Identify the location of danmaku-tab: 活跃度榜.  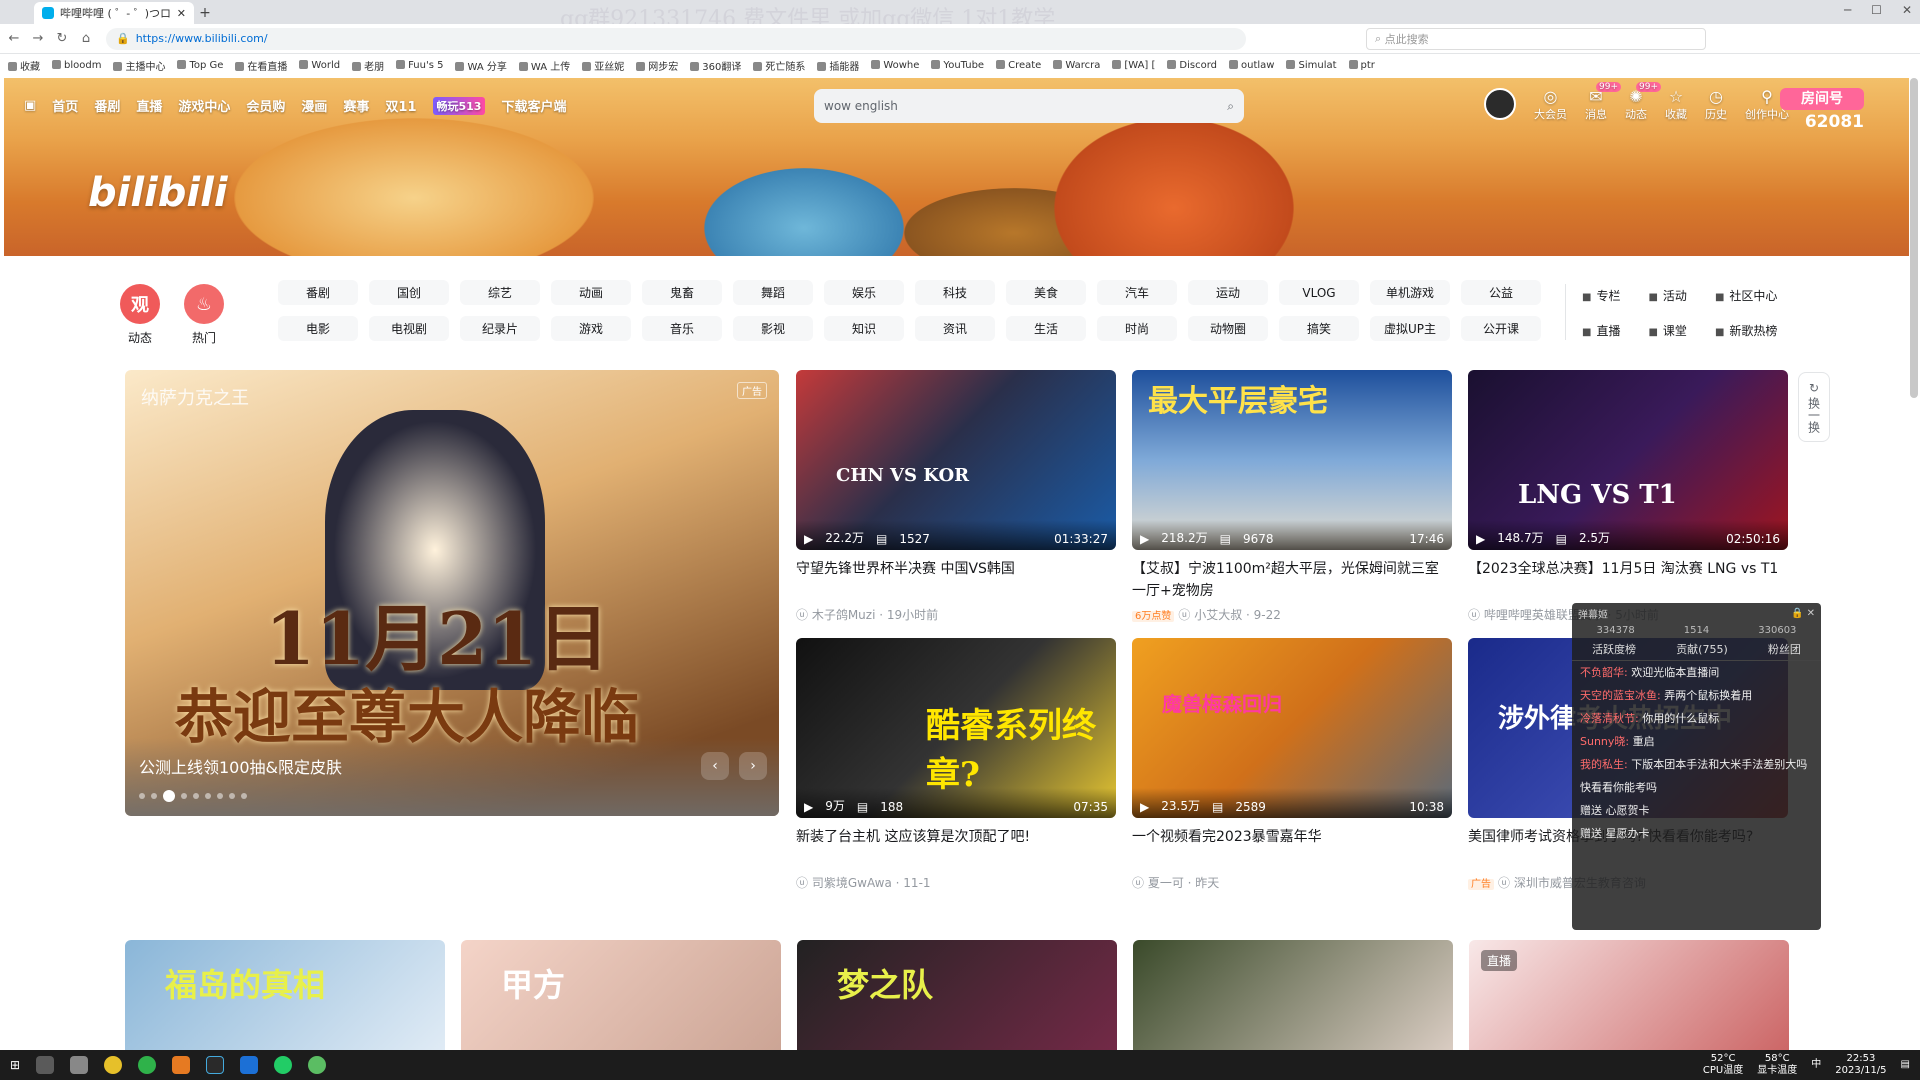
(1614, 649).